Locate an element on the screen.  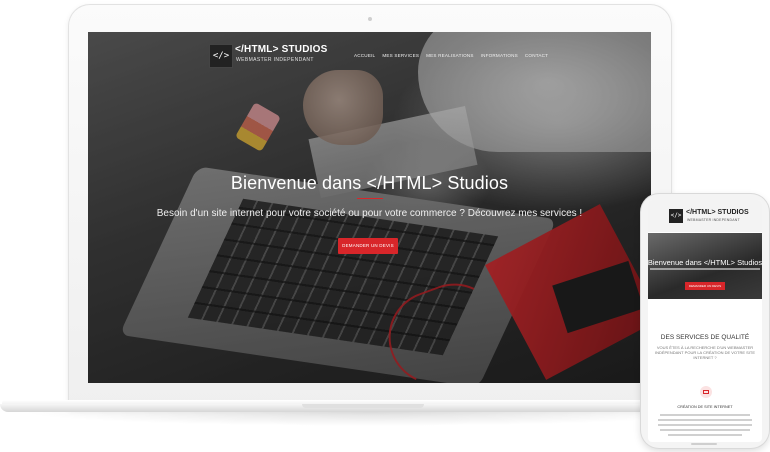
hero-divider is located at coordinates (370, 198).